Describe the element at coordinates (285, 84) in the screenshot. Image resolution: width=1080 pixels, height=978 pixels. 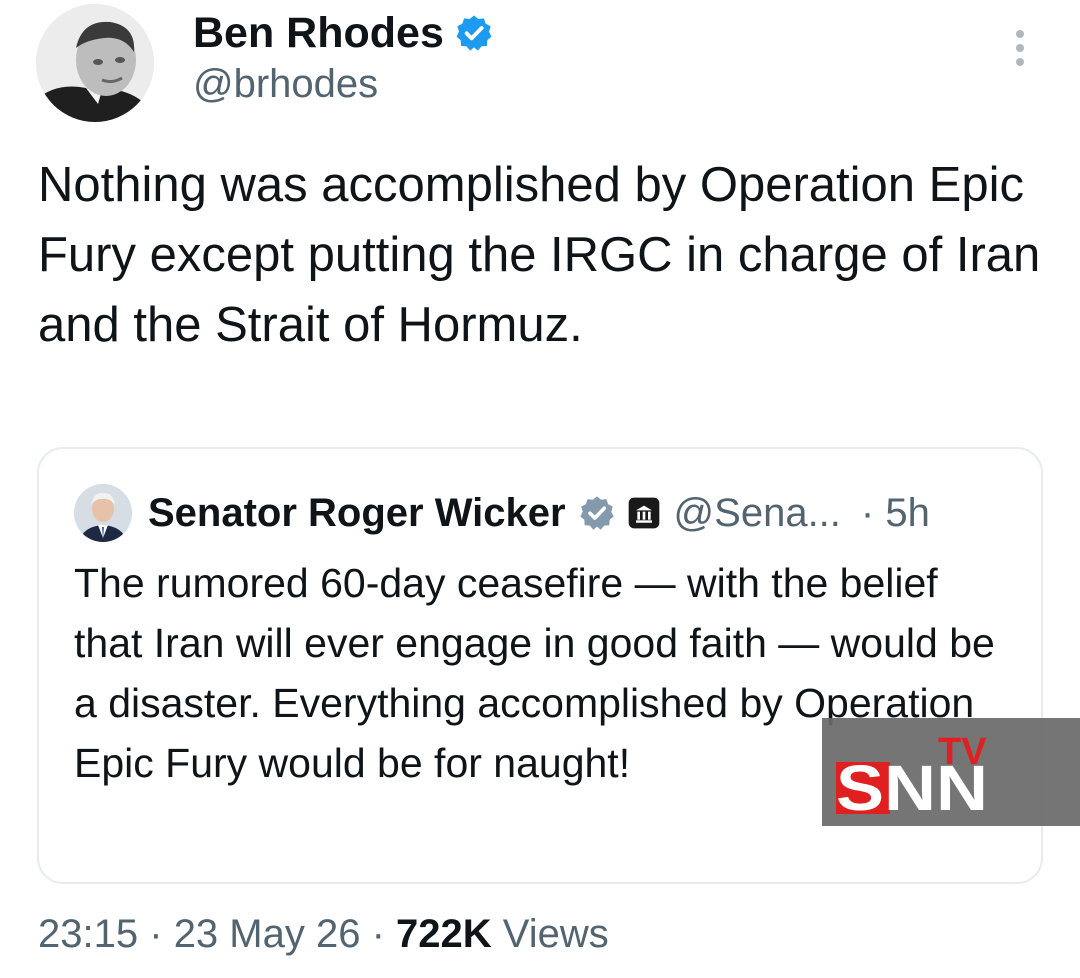
I see `author-handle: @brhodes` at that location.